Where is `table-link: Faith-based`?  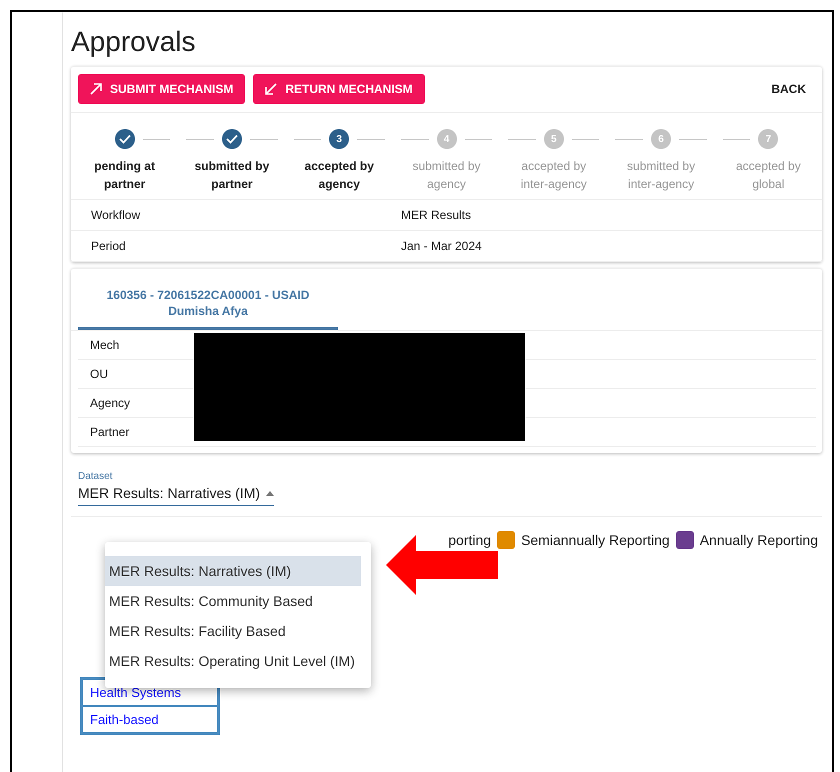
table-link: Faith-based is located at coordinates (150, 719).